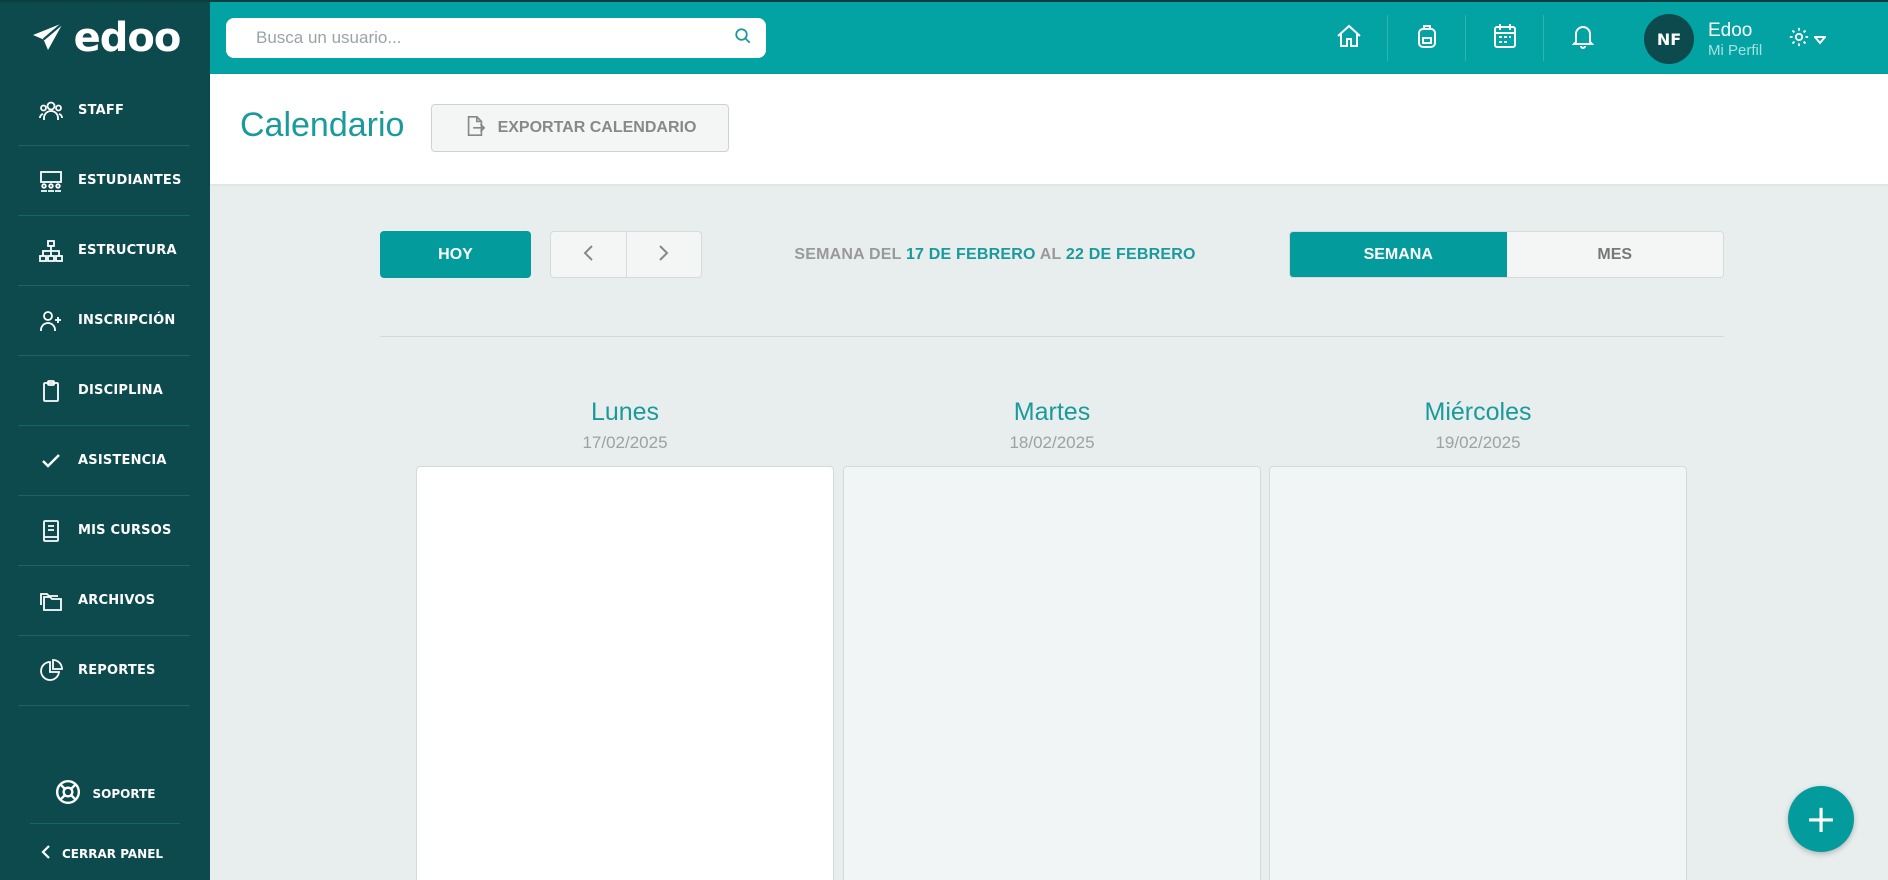  I want to click on top-icons, so click(1466, 38).